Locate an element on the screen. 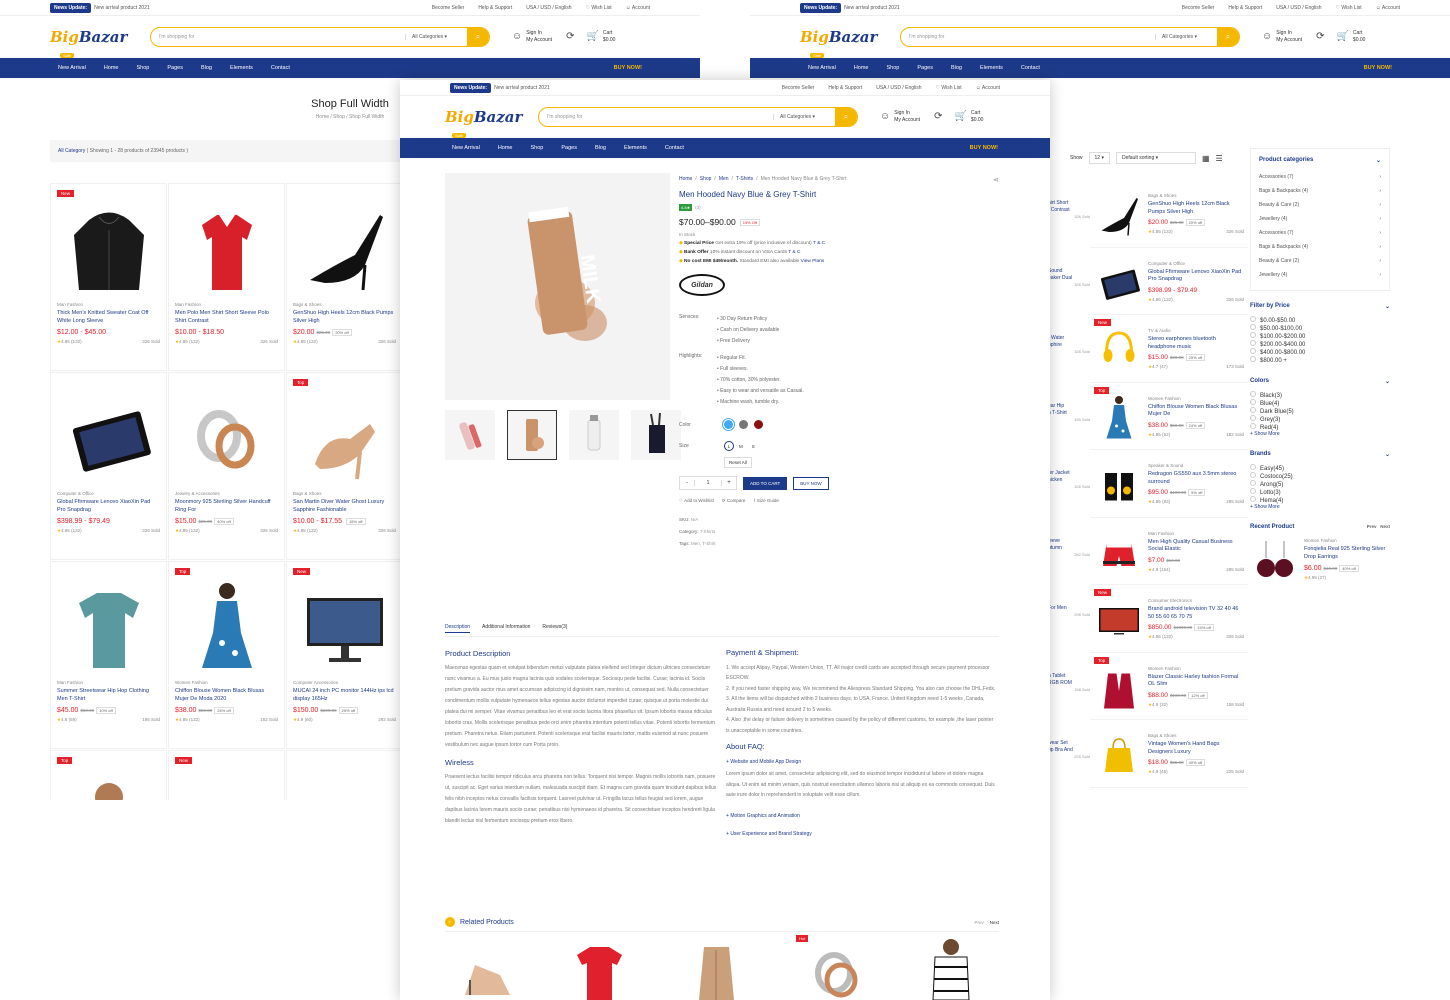 Image resolution: width=1450 pixels, height=1000 pixels. review-count: (3) is located at coordinates (698, 207).